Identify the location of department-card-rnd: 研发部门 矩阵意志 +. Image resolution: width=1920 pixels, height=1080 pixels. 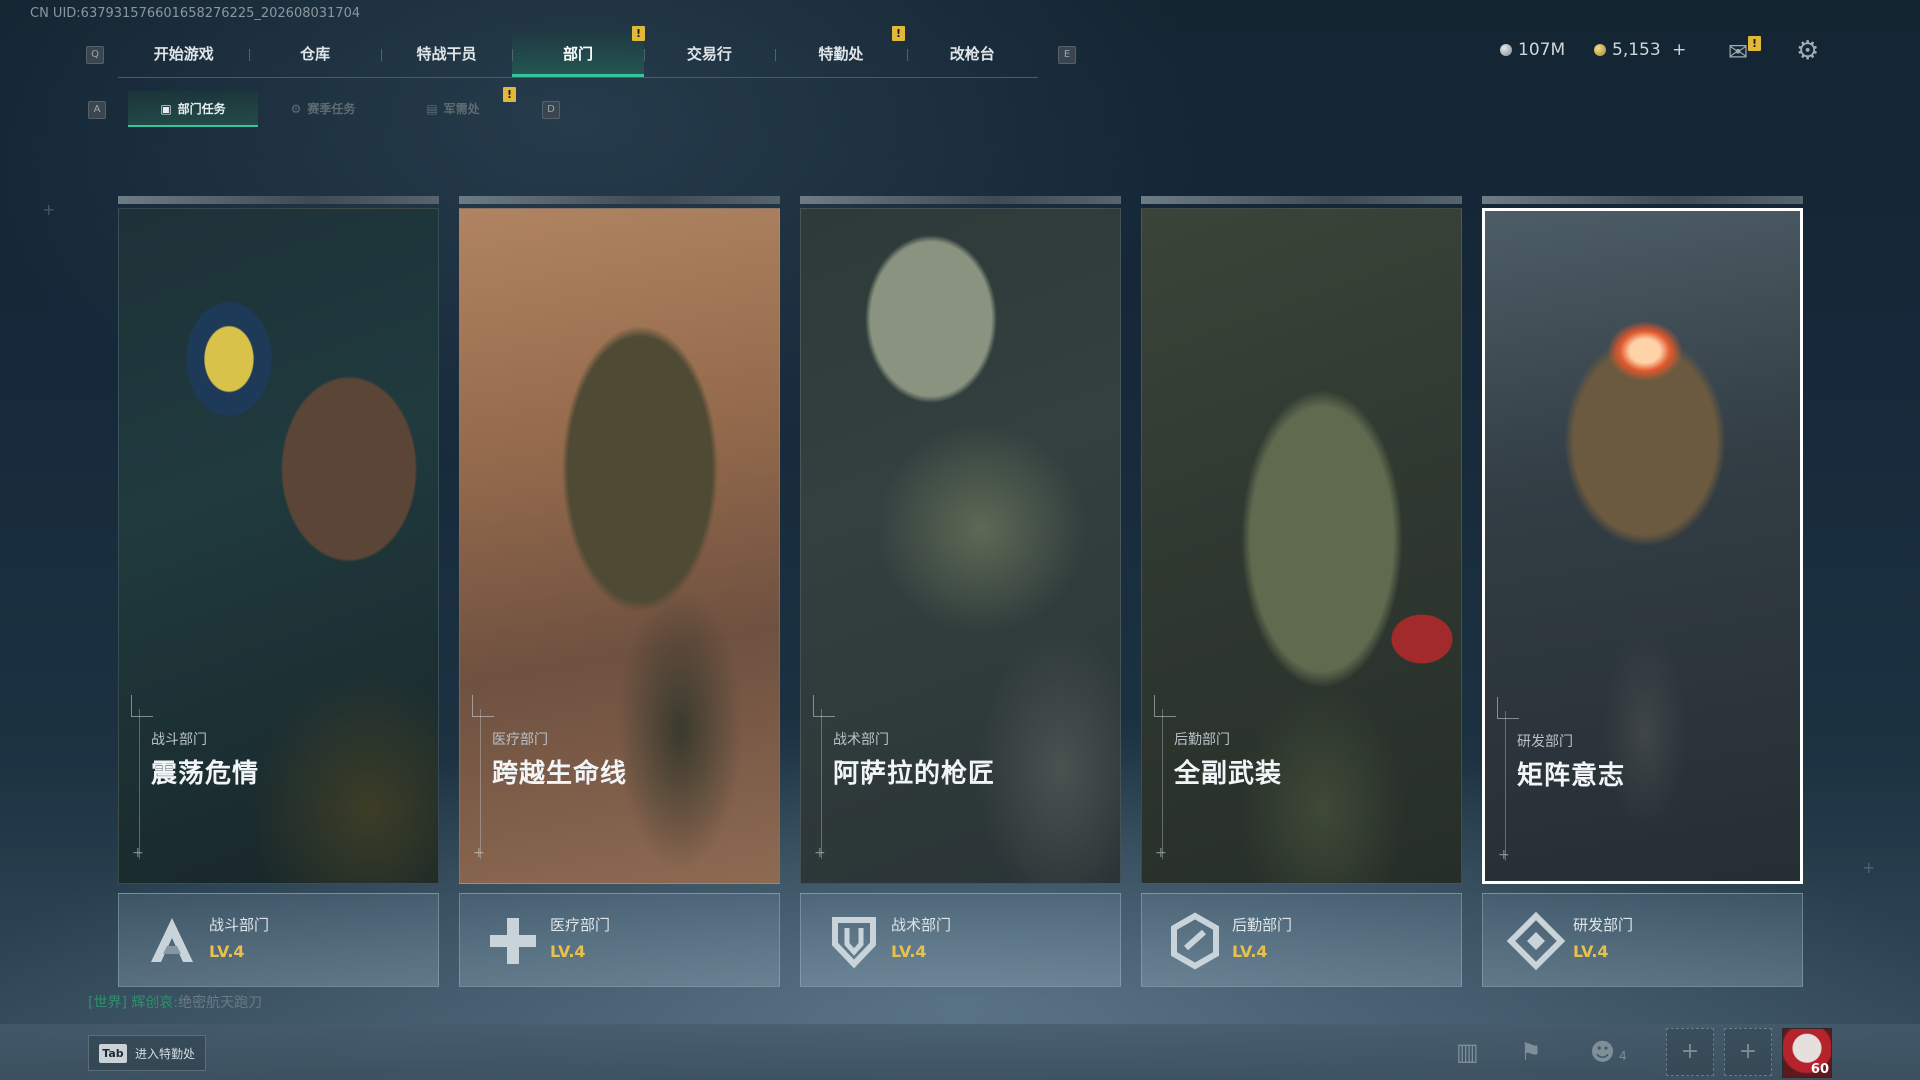
(1642, 540).